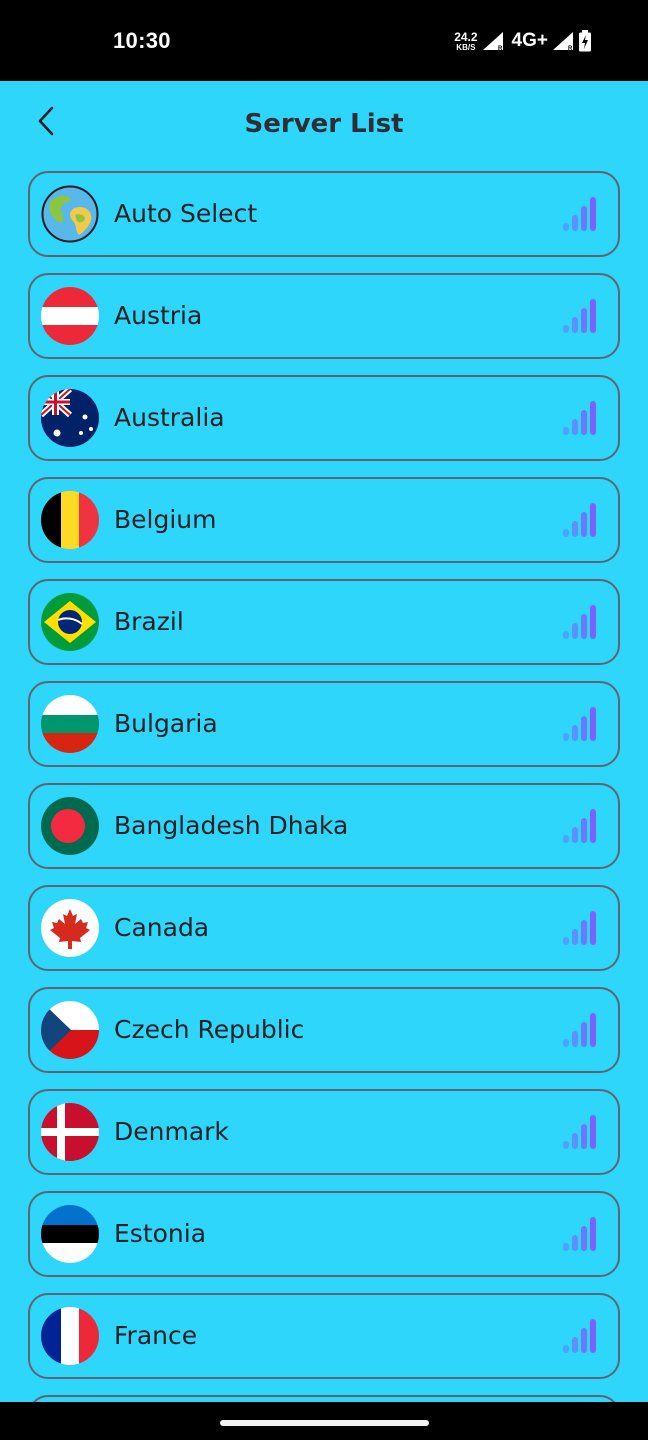 The height and width of the screenshot is (1440, 648). What do you see at coordinates (324, 1132) in the screenshot?
I see `server-item-denmark: Denmark` at bounding box center [324, 1132].